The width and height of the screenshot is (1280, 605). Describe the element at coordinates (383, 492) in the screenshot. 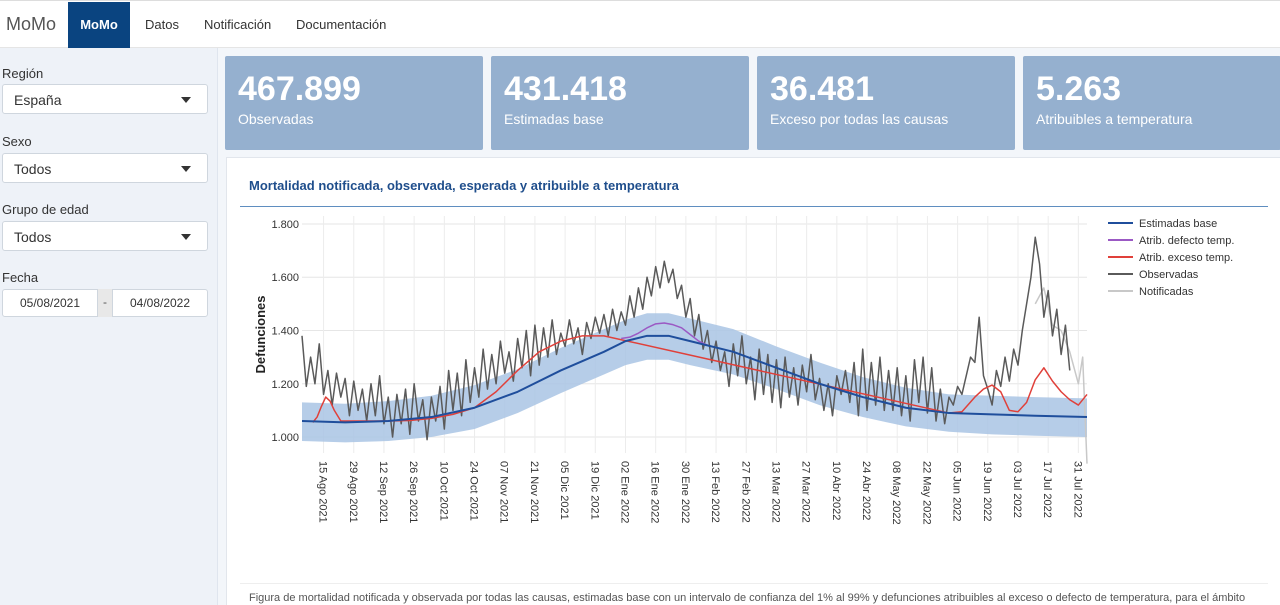

I see `x-tick-label: 12 Sep 2021` at that location.